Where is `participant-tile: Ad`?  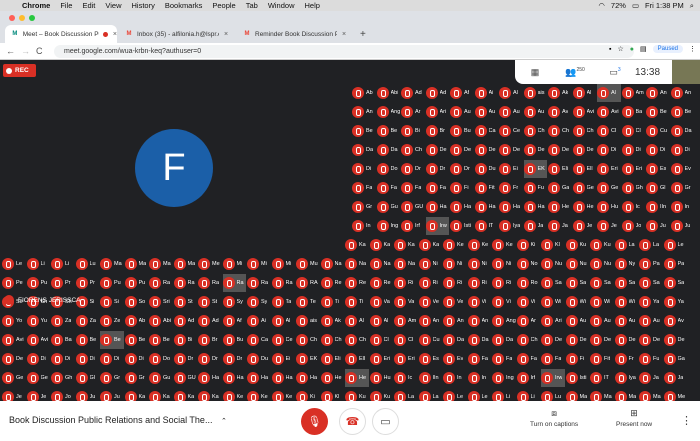 participant-tile: Ad is located at coordinates (437, 93).